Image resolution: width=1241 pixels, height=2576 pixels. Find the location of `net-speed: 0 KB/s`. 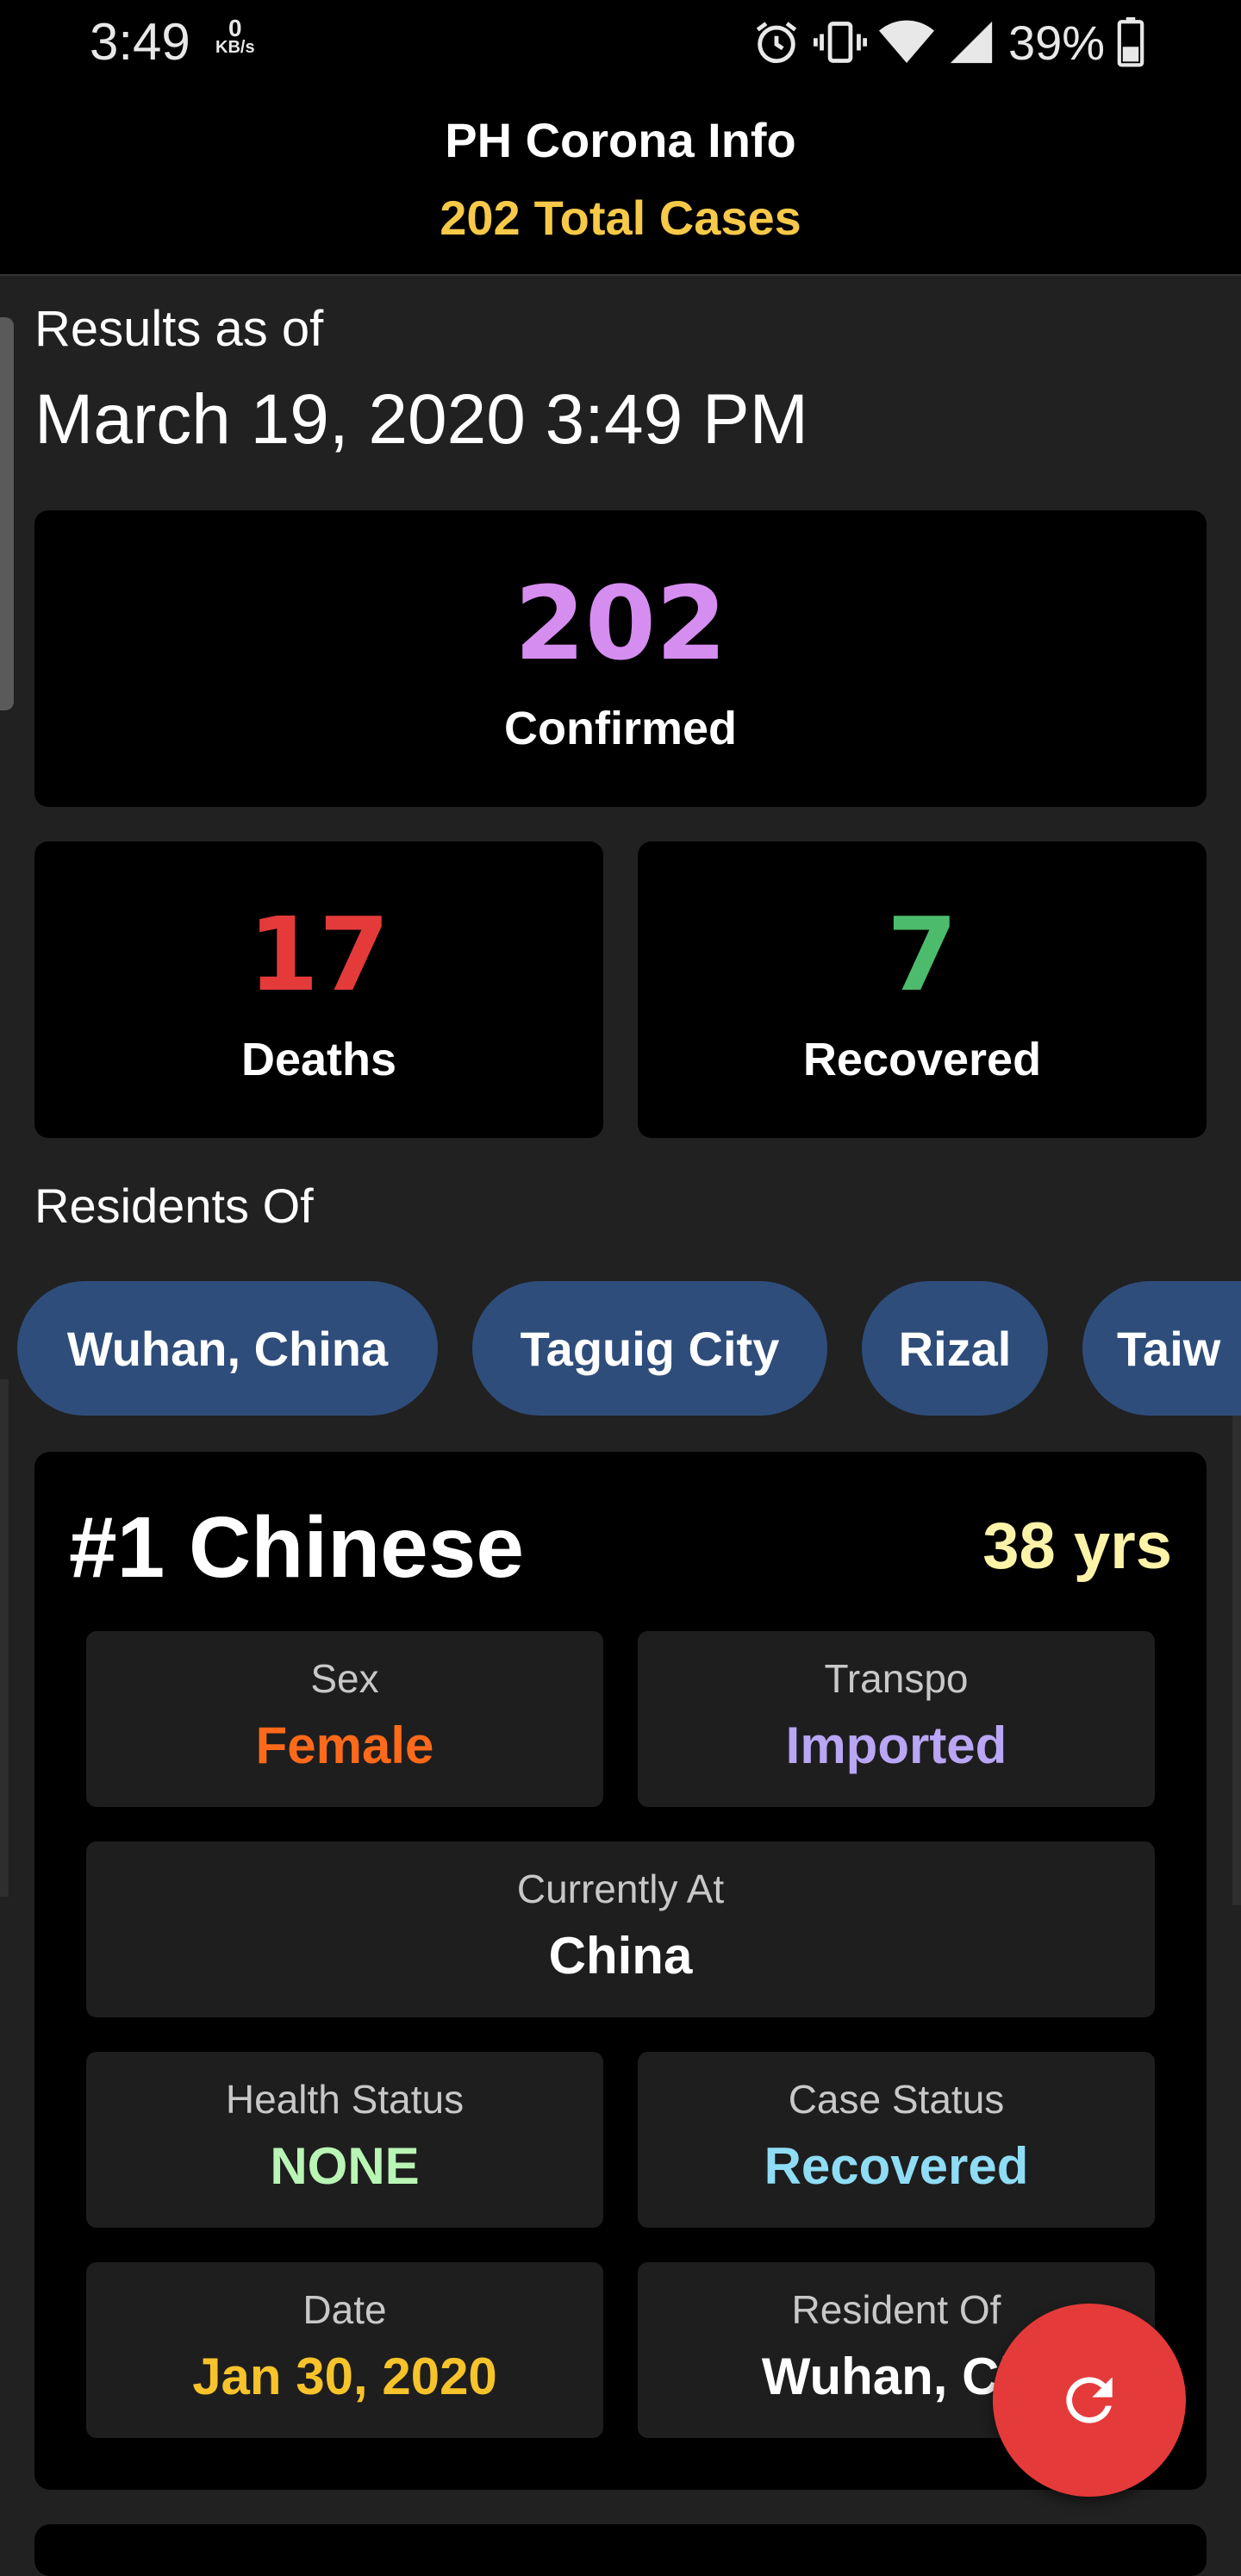

net-speed: 0 KB/s is located at coordinates (235, 36).